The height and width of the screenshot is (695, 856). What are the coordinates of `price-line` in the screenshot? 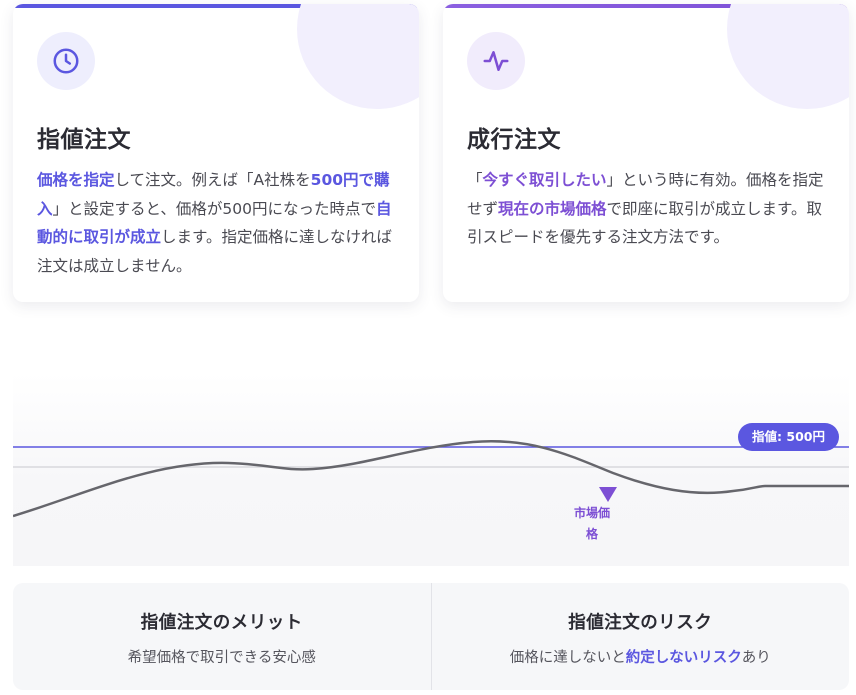 It's located at (431, 479).